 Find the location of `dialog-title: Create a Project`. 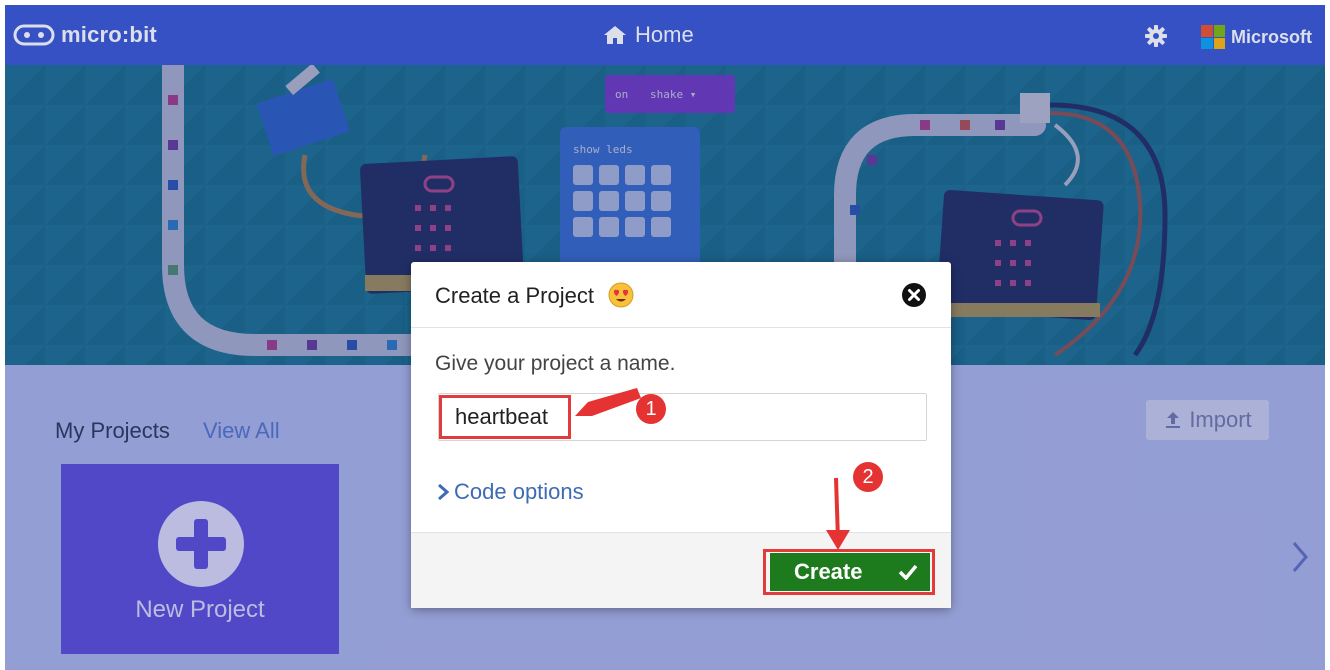

dialog-title: Create a Project is located at coordinates (514, 295).